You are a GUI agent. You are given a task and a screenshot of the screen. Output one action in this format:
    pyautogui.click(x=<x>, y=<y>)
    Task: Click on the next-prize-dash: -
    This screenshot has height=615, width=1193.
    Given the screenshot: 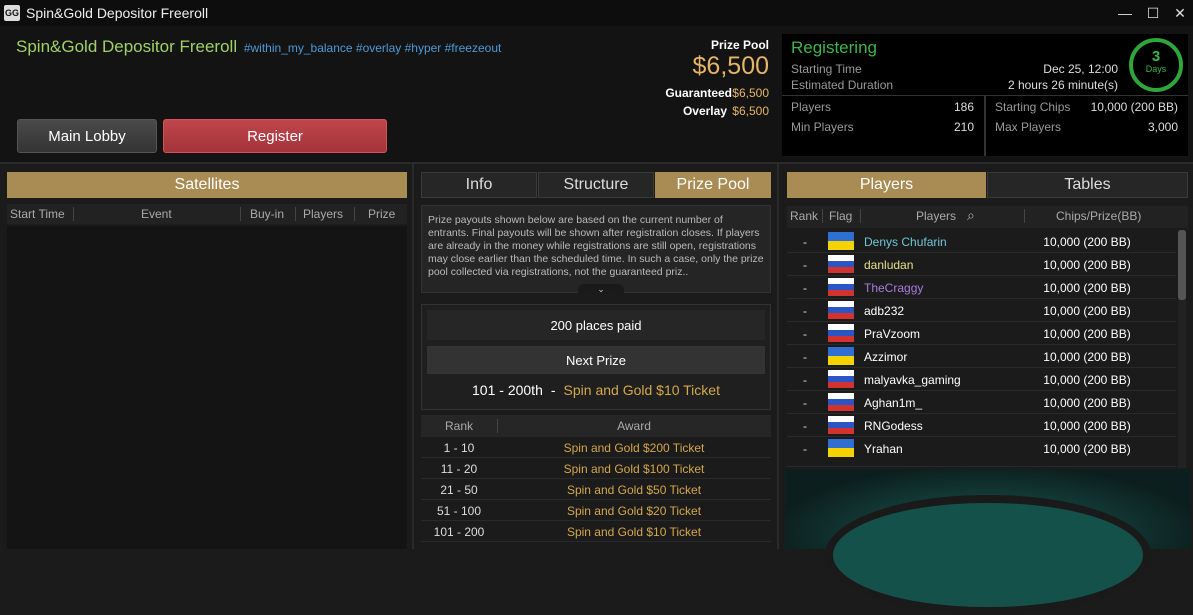 What is the action you would take?
    pyautogui.click(x=553, y=390)
    